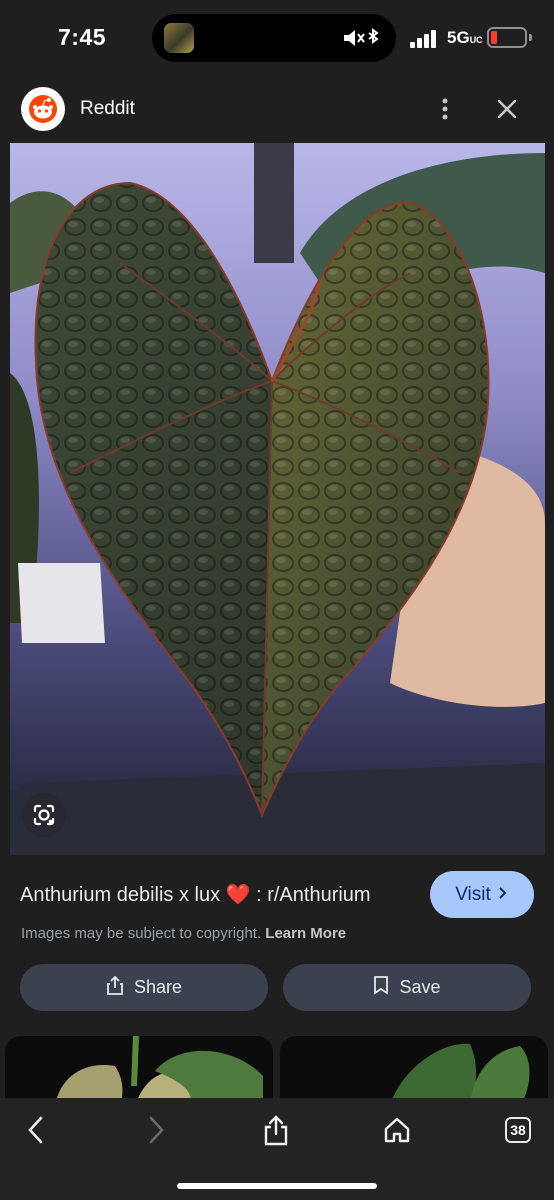  I want to click on close-icon, so click(507, 109).